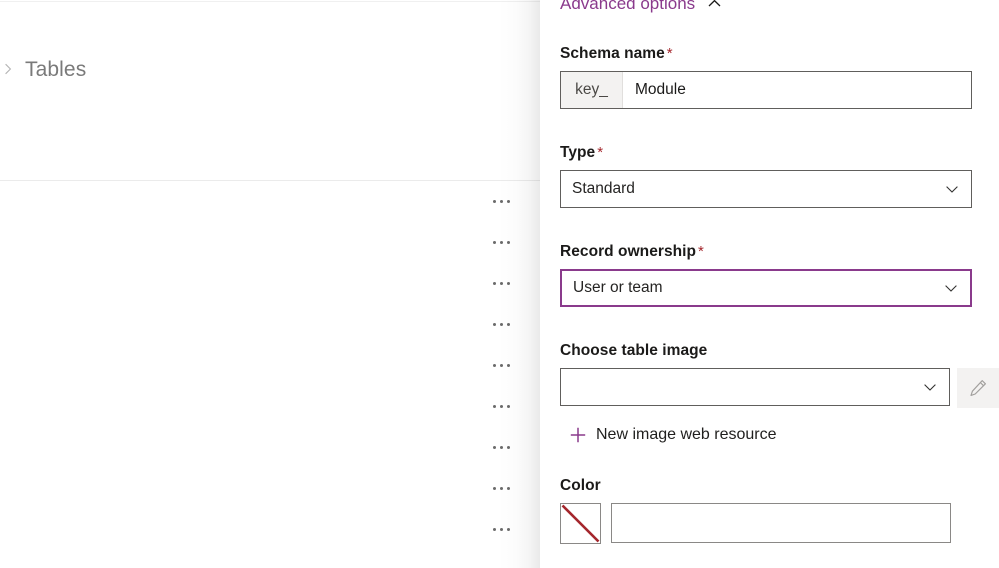  What do you see at coordinates (714, 5) in the screenshot?
I see `chevron-up-icon` at bounding box center [714, 5].